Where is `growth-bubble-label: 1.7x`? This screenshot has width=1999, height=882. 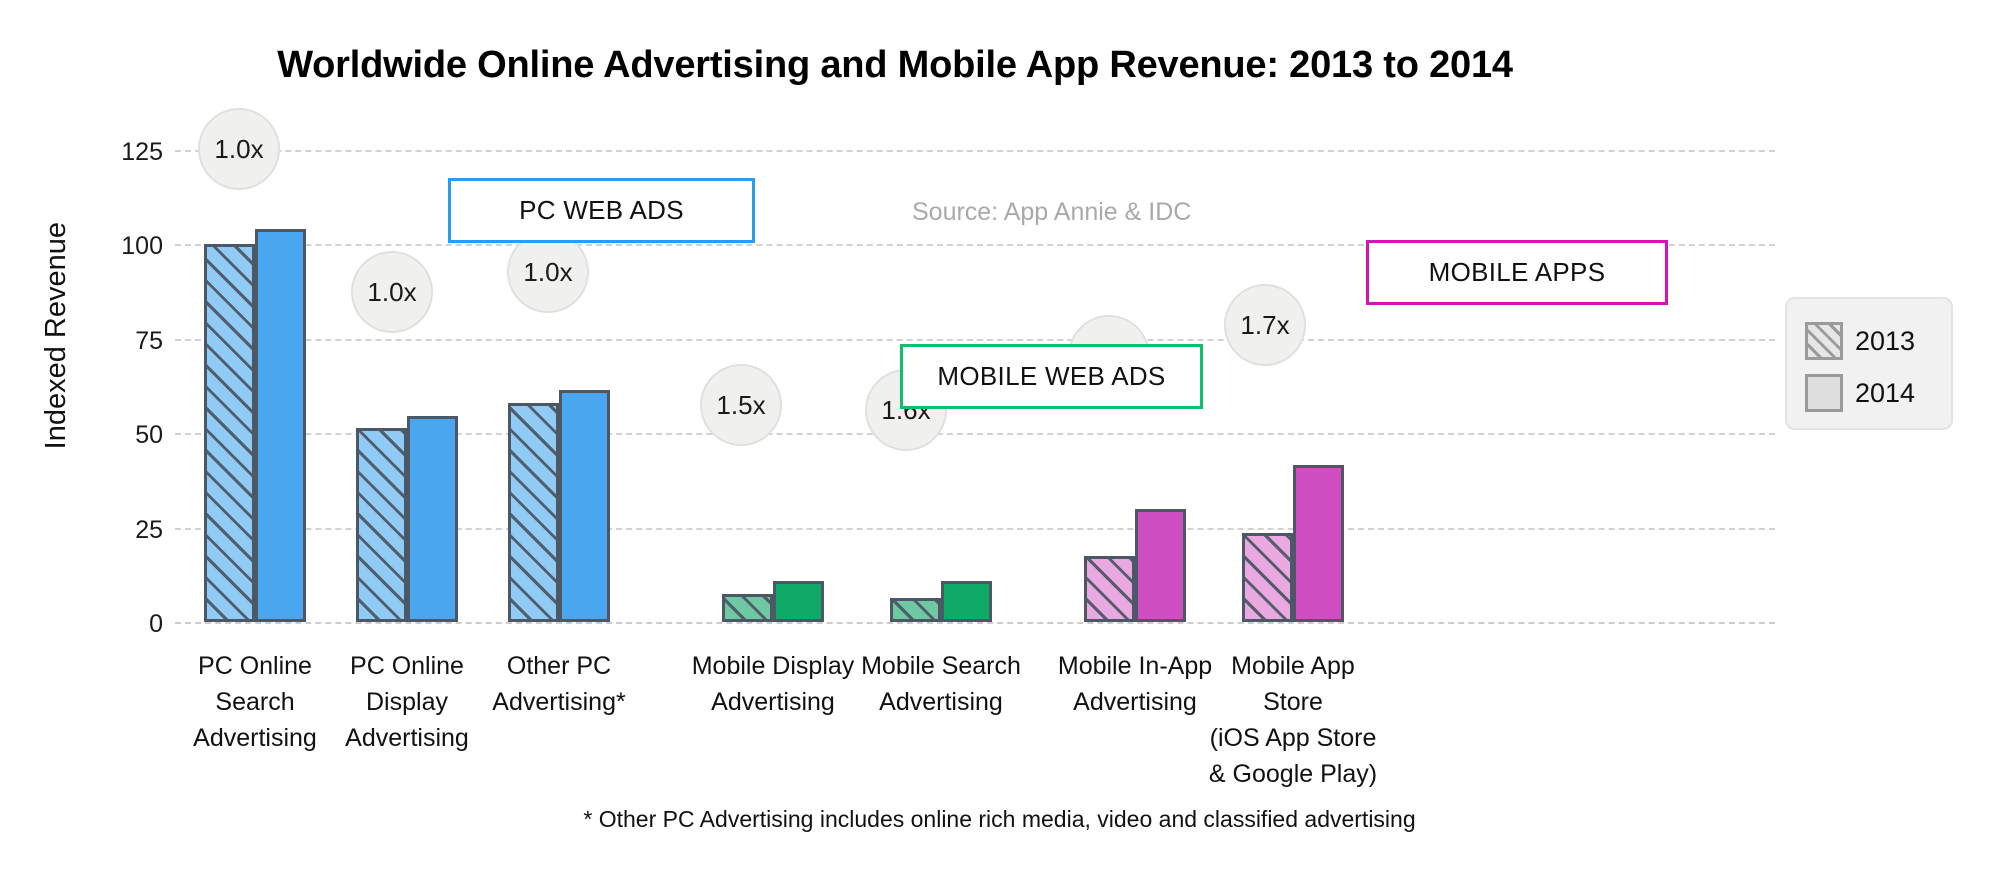
growth-bubble-label: 1.7x is located at coordinates (1265, 324).